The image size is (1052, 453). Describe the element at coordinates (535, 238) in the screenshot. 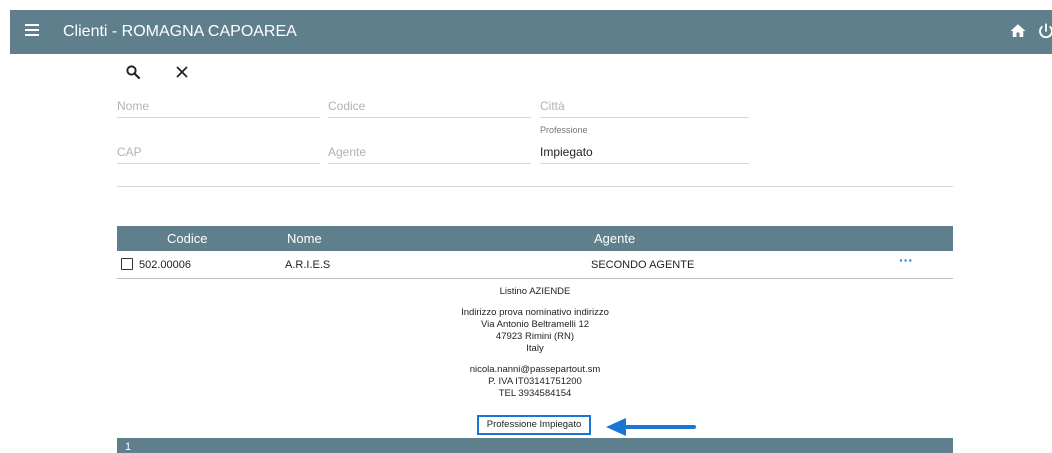

I see `table-header: Codice Nome Agente` at that location.